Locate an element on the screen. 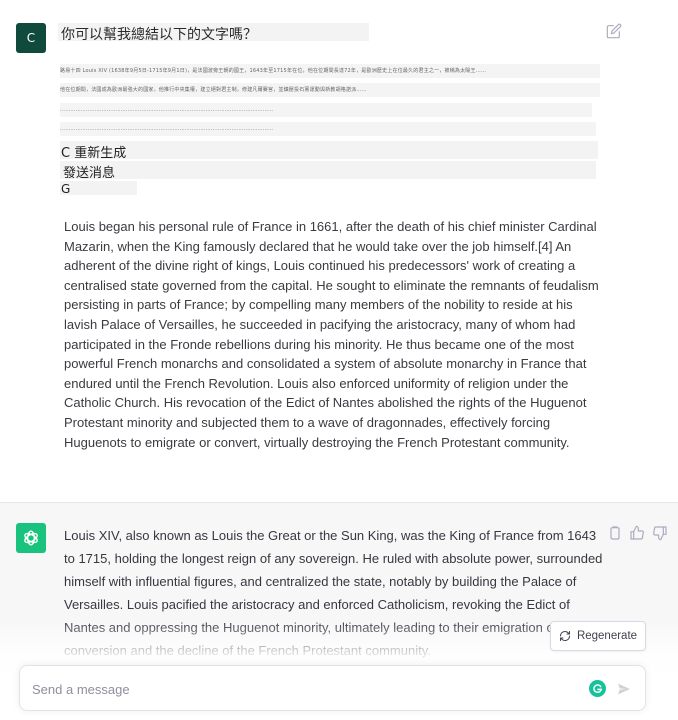  message-composer is located at coordinates (332, 688).